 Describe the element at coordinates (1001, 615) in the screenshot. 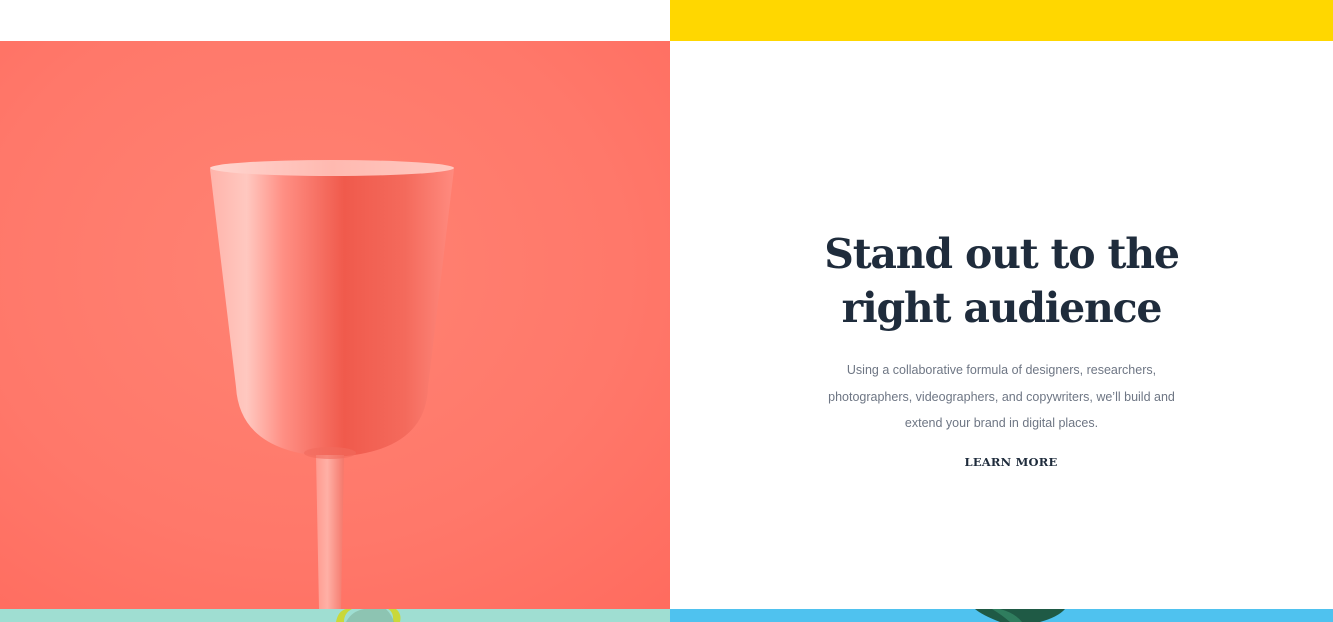

I see `bottom-sky-image-strip` at that location.